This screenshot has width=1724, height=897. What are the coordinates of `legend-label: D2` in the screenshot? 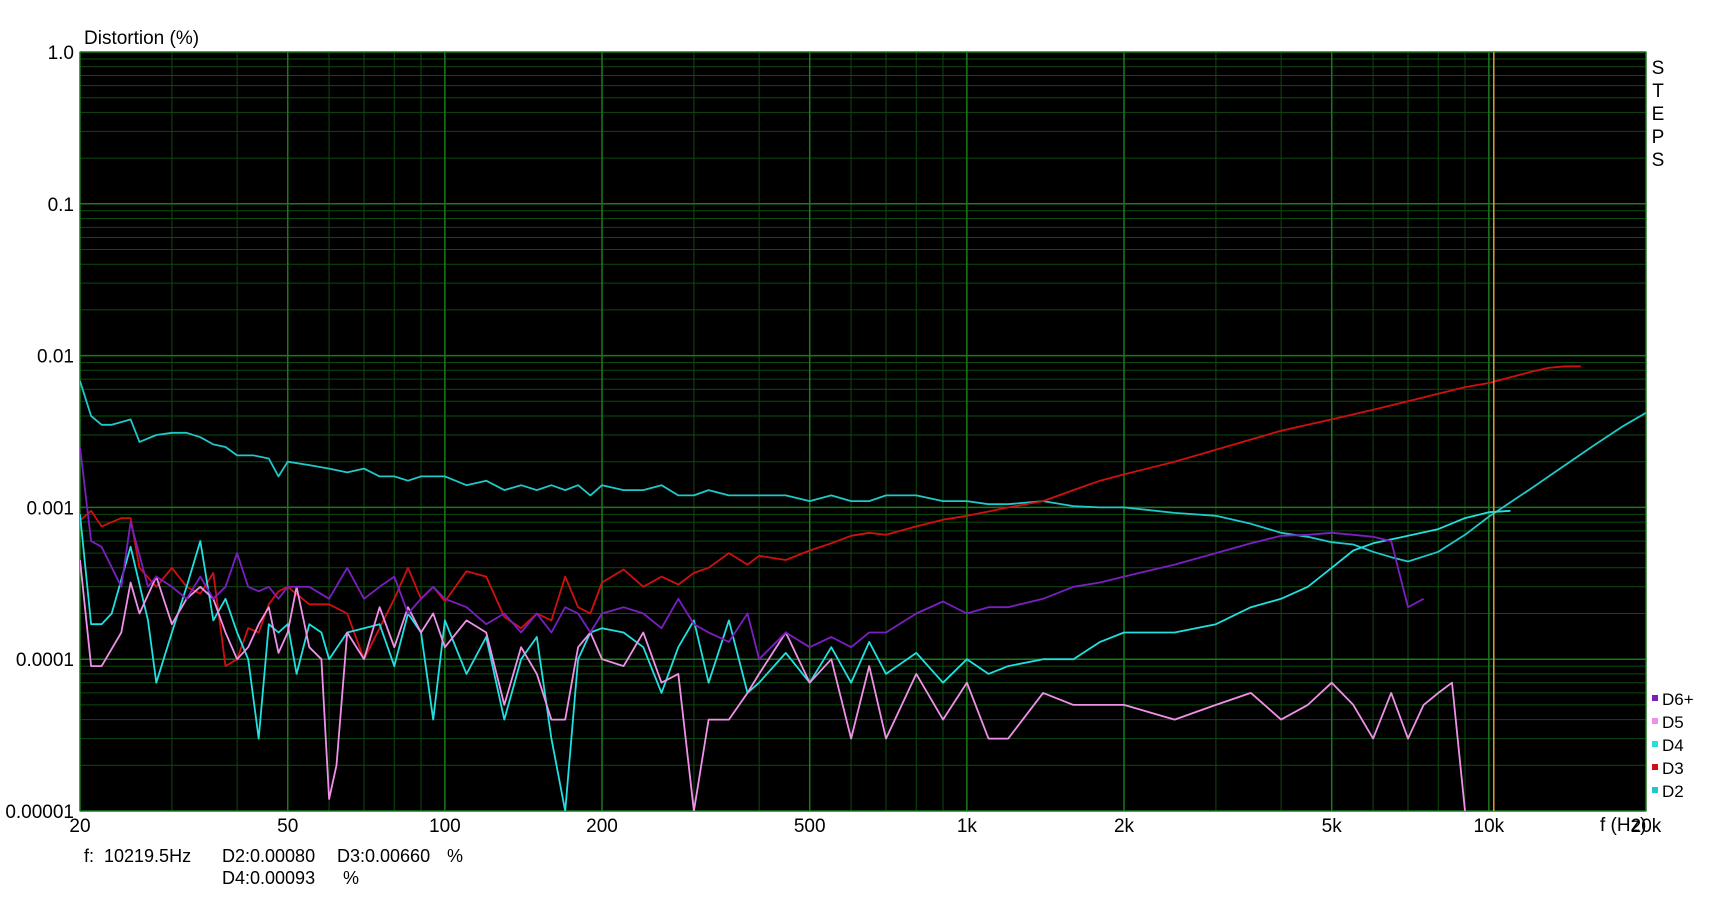 It's located at (1673, 791).